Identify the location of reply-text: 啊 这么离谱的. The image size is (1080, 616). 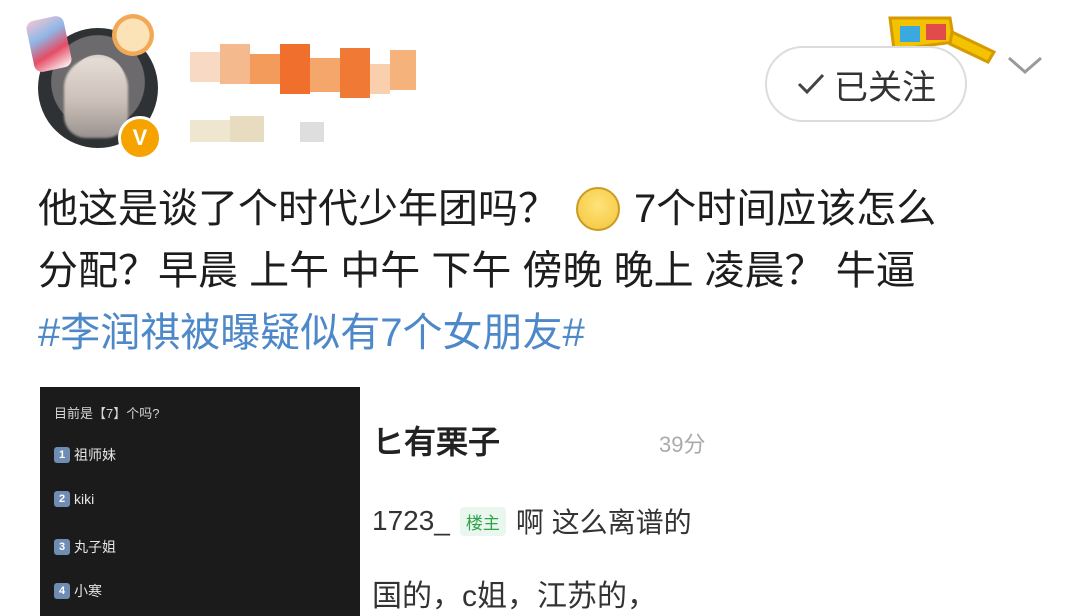
(603, 522).